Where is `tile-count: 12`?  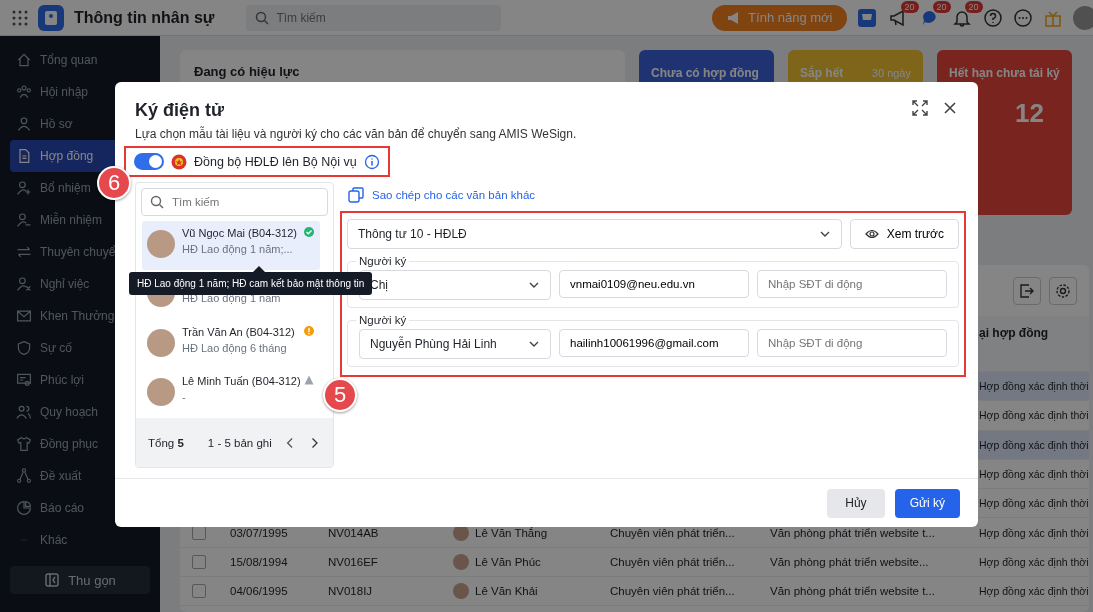
tile-count: 12 is located at coordinates (1029, 113).